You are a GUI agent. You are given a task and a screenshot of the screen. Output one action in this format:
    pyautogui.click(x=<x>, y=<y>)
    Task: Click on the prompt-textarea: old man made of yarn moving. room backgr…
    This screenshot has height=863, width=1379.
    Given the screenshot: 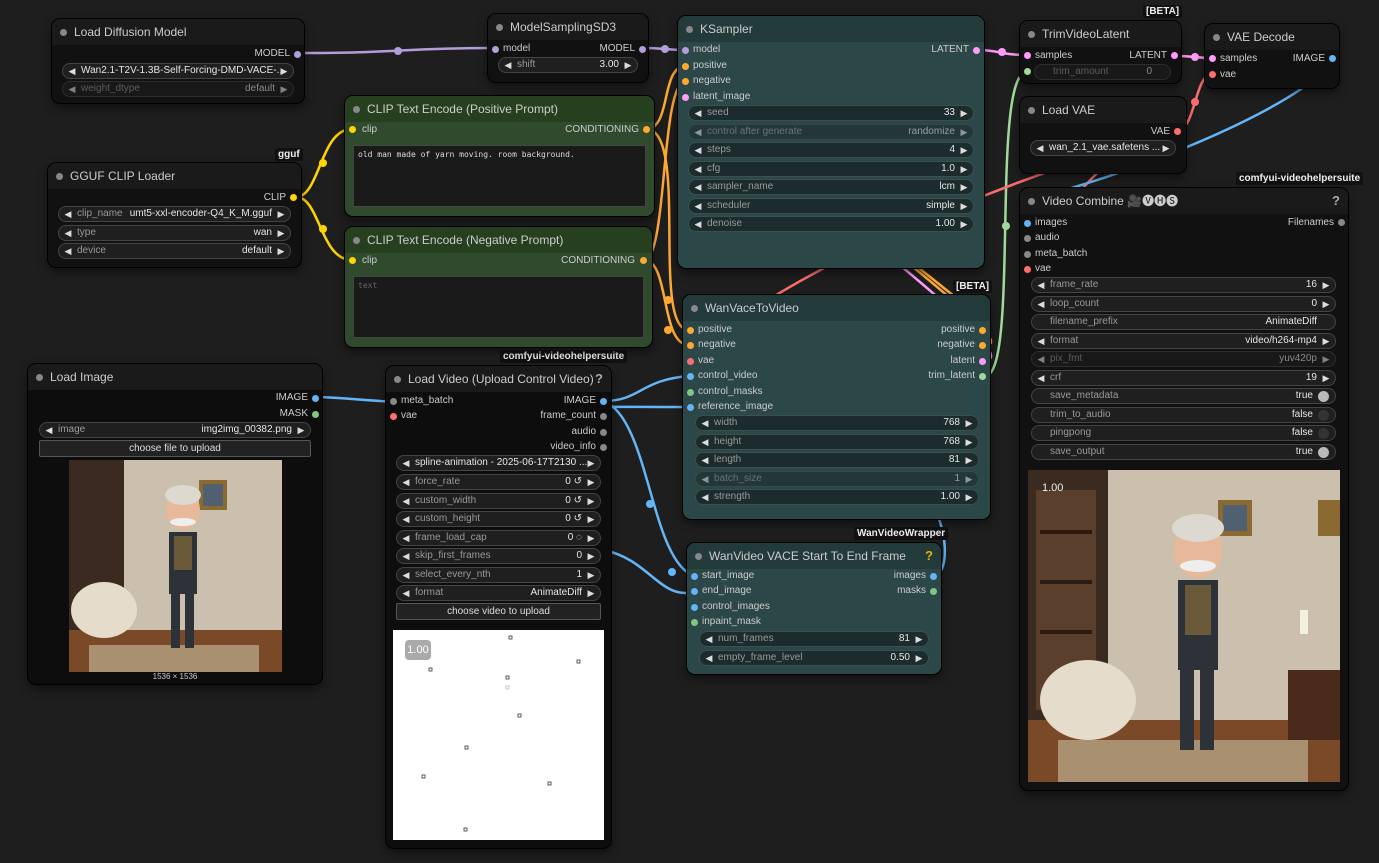 What is the action you would take?
    pyautogui.click(x=499, y=176)
    